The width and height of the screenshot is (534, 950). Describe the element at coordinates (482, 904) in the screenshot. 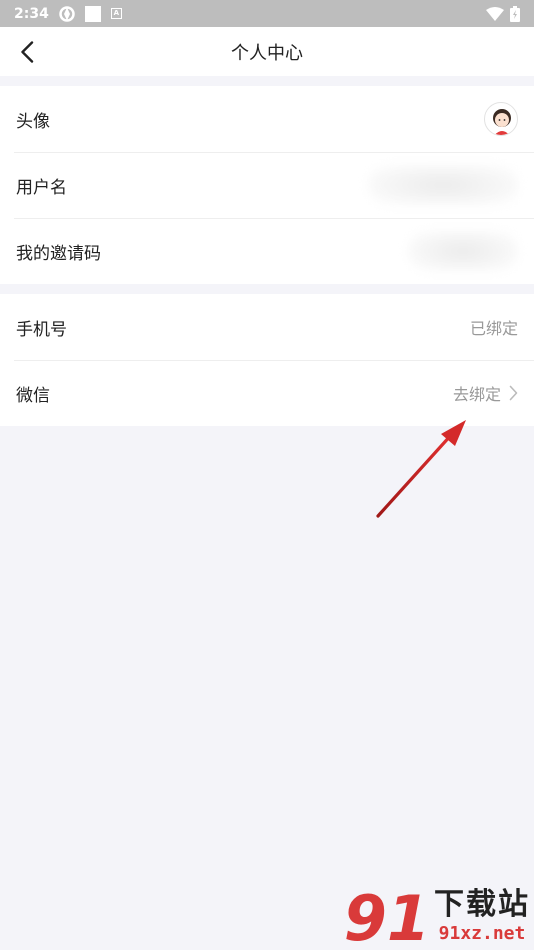

I see `watermark-title: 下载站` at that location.